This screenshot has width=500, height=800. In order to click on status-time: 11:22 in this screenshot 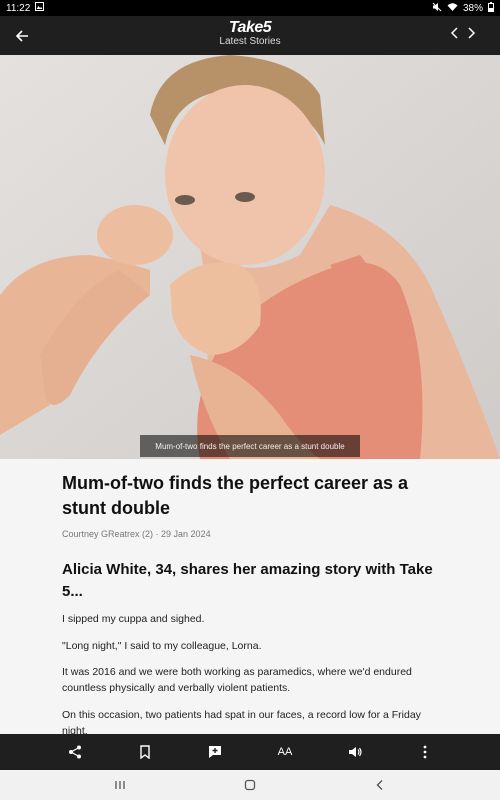, I will do `click(18, 8)`.